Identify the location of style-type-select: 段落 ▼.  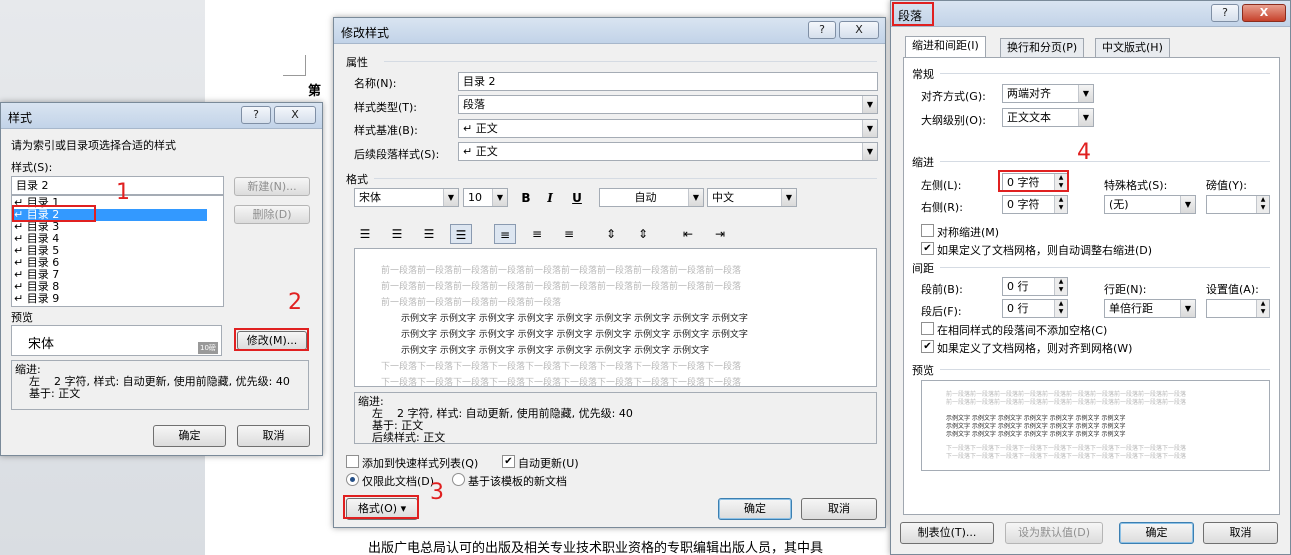
(668, 104).